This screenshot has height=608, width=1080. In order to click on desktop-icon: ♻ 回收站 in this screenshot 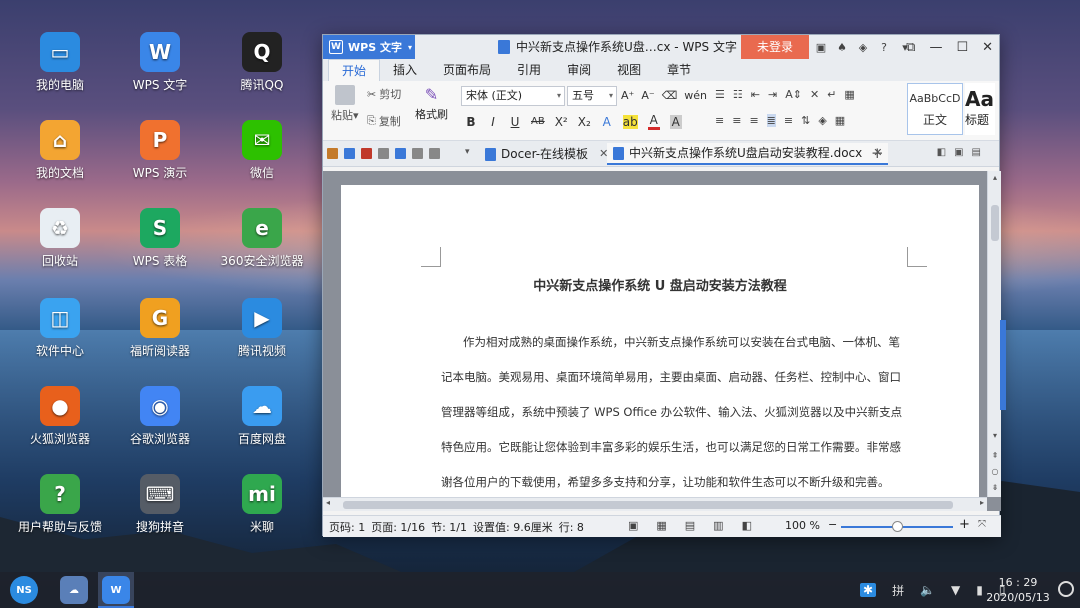, I will do `click(60, 238)`.